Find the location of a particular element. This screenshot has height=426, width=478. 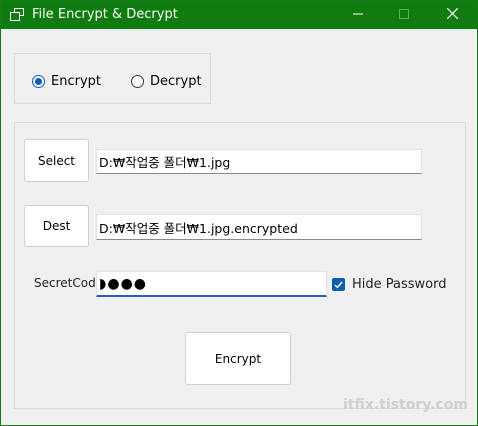

close-button is located at coordinates (452, 15).